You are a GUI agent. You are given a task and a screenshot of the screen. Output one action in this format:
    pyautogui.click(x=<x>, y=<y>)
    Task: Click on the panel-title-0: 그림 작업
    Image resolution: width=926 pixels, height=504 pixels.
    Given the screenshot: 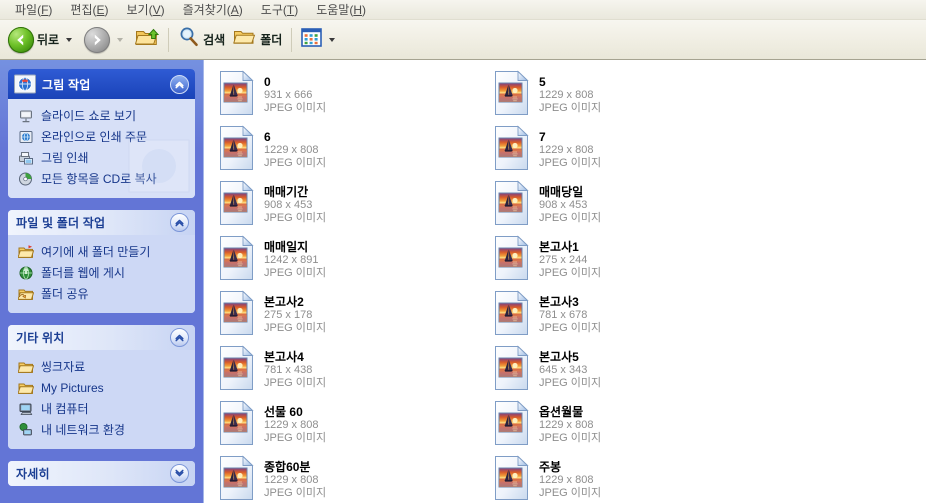 What is the action you would take?
    pyautogui.click(x=66, y=84)
    